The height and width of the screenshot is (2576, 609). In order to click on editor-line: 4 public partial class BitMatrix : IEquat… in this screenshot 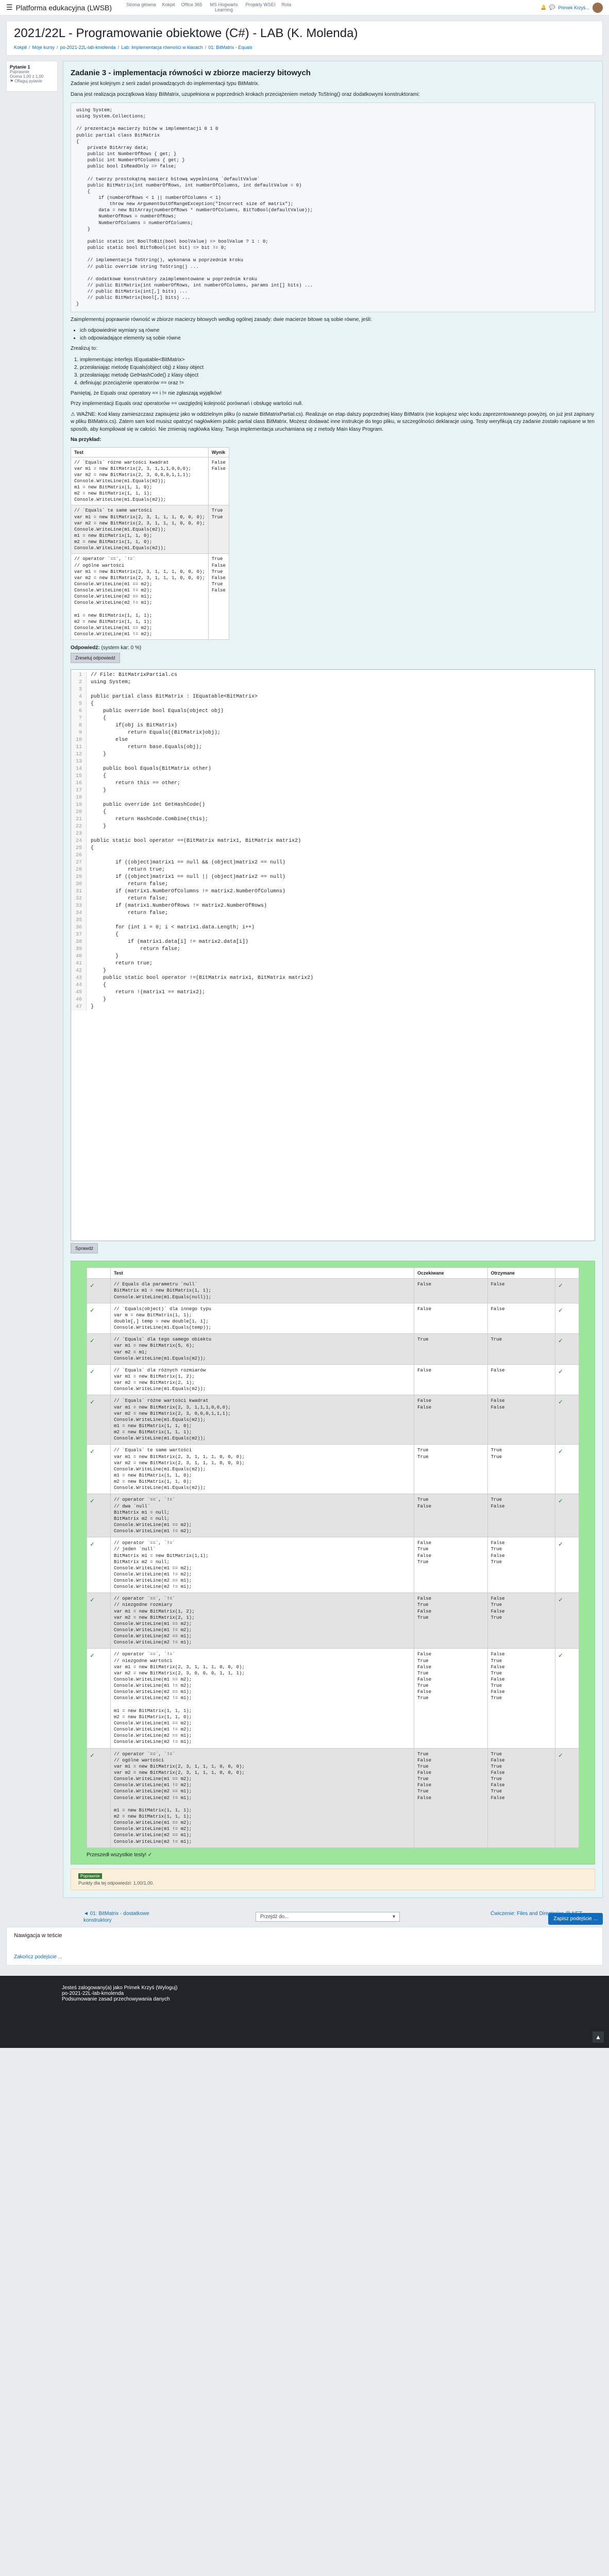, I will do `click(333, 697)`.